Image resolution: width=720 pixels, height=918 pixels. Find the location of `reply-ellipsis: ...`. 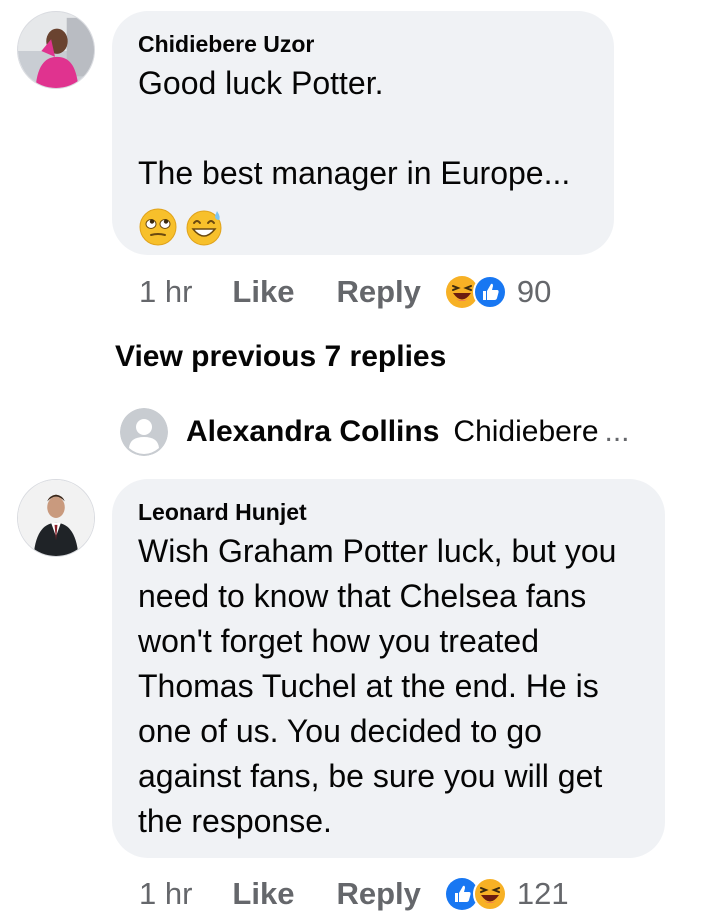

reply-ellipsis: ... is located at coordinates (617, 431).